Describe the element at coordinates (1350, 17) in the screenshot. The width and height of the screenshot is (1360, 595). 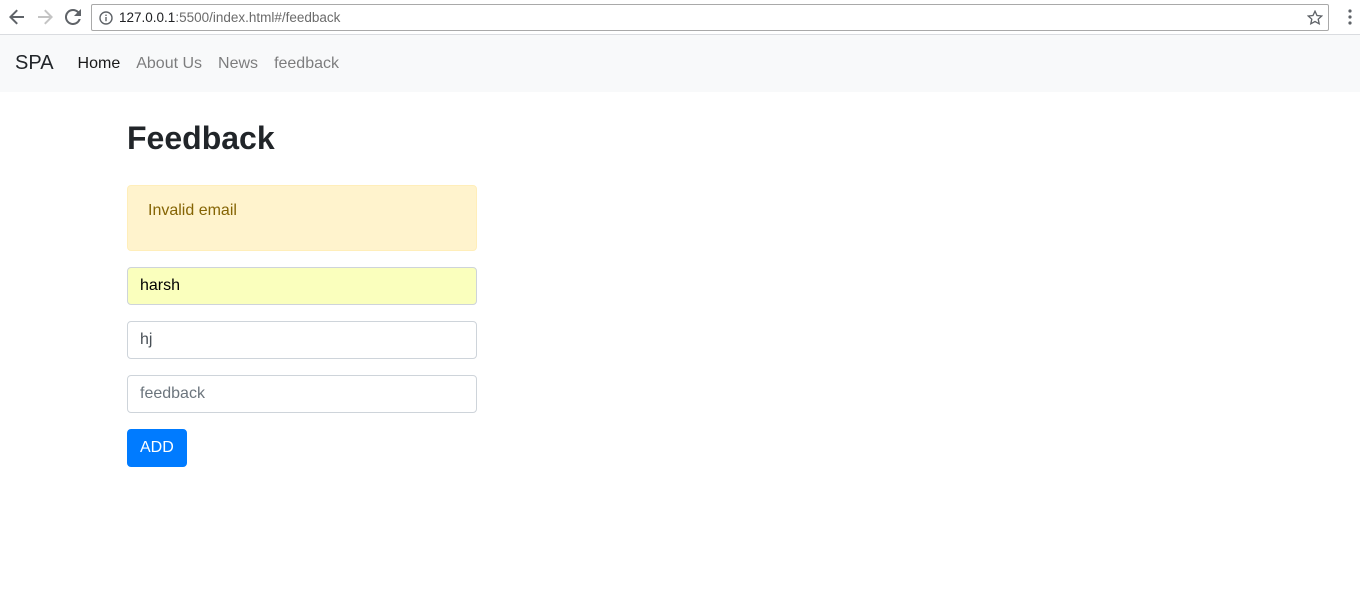
I see `kebab-menu-icon` at that location.